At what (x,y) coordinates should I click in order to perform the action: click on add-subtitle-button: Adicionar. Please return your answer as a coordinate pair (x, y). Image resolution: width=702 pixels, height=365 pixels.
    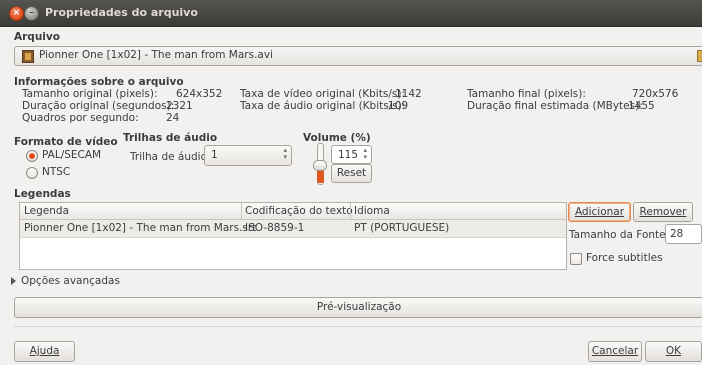
    Looking at the image, I should click on (599, 212).